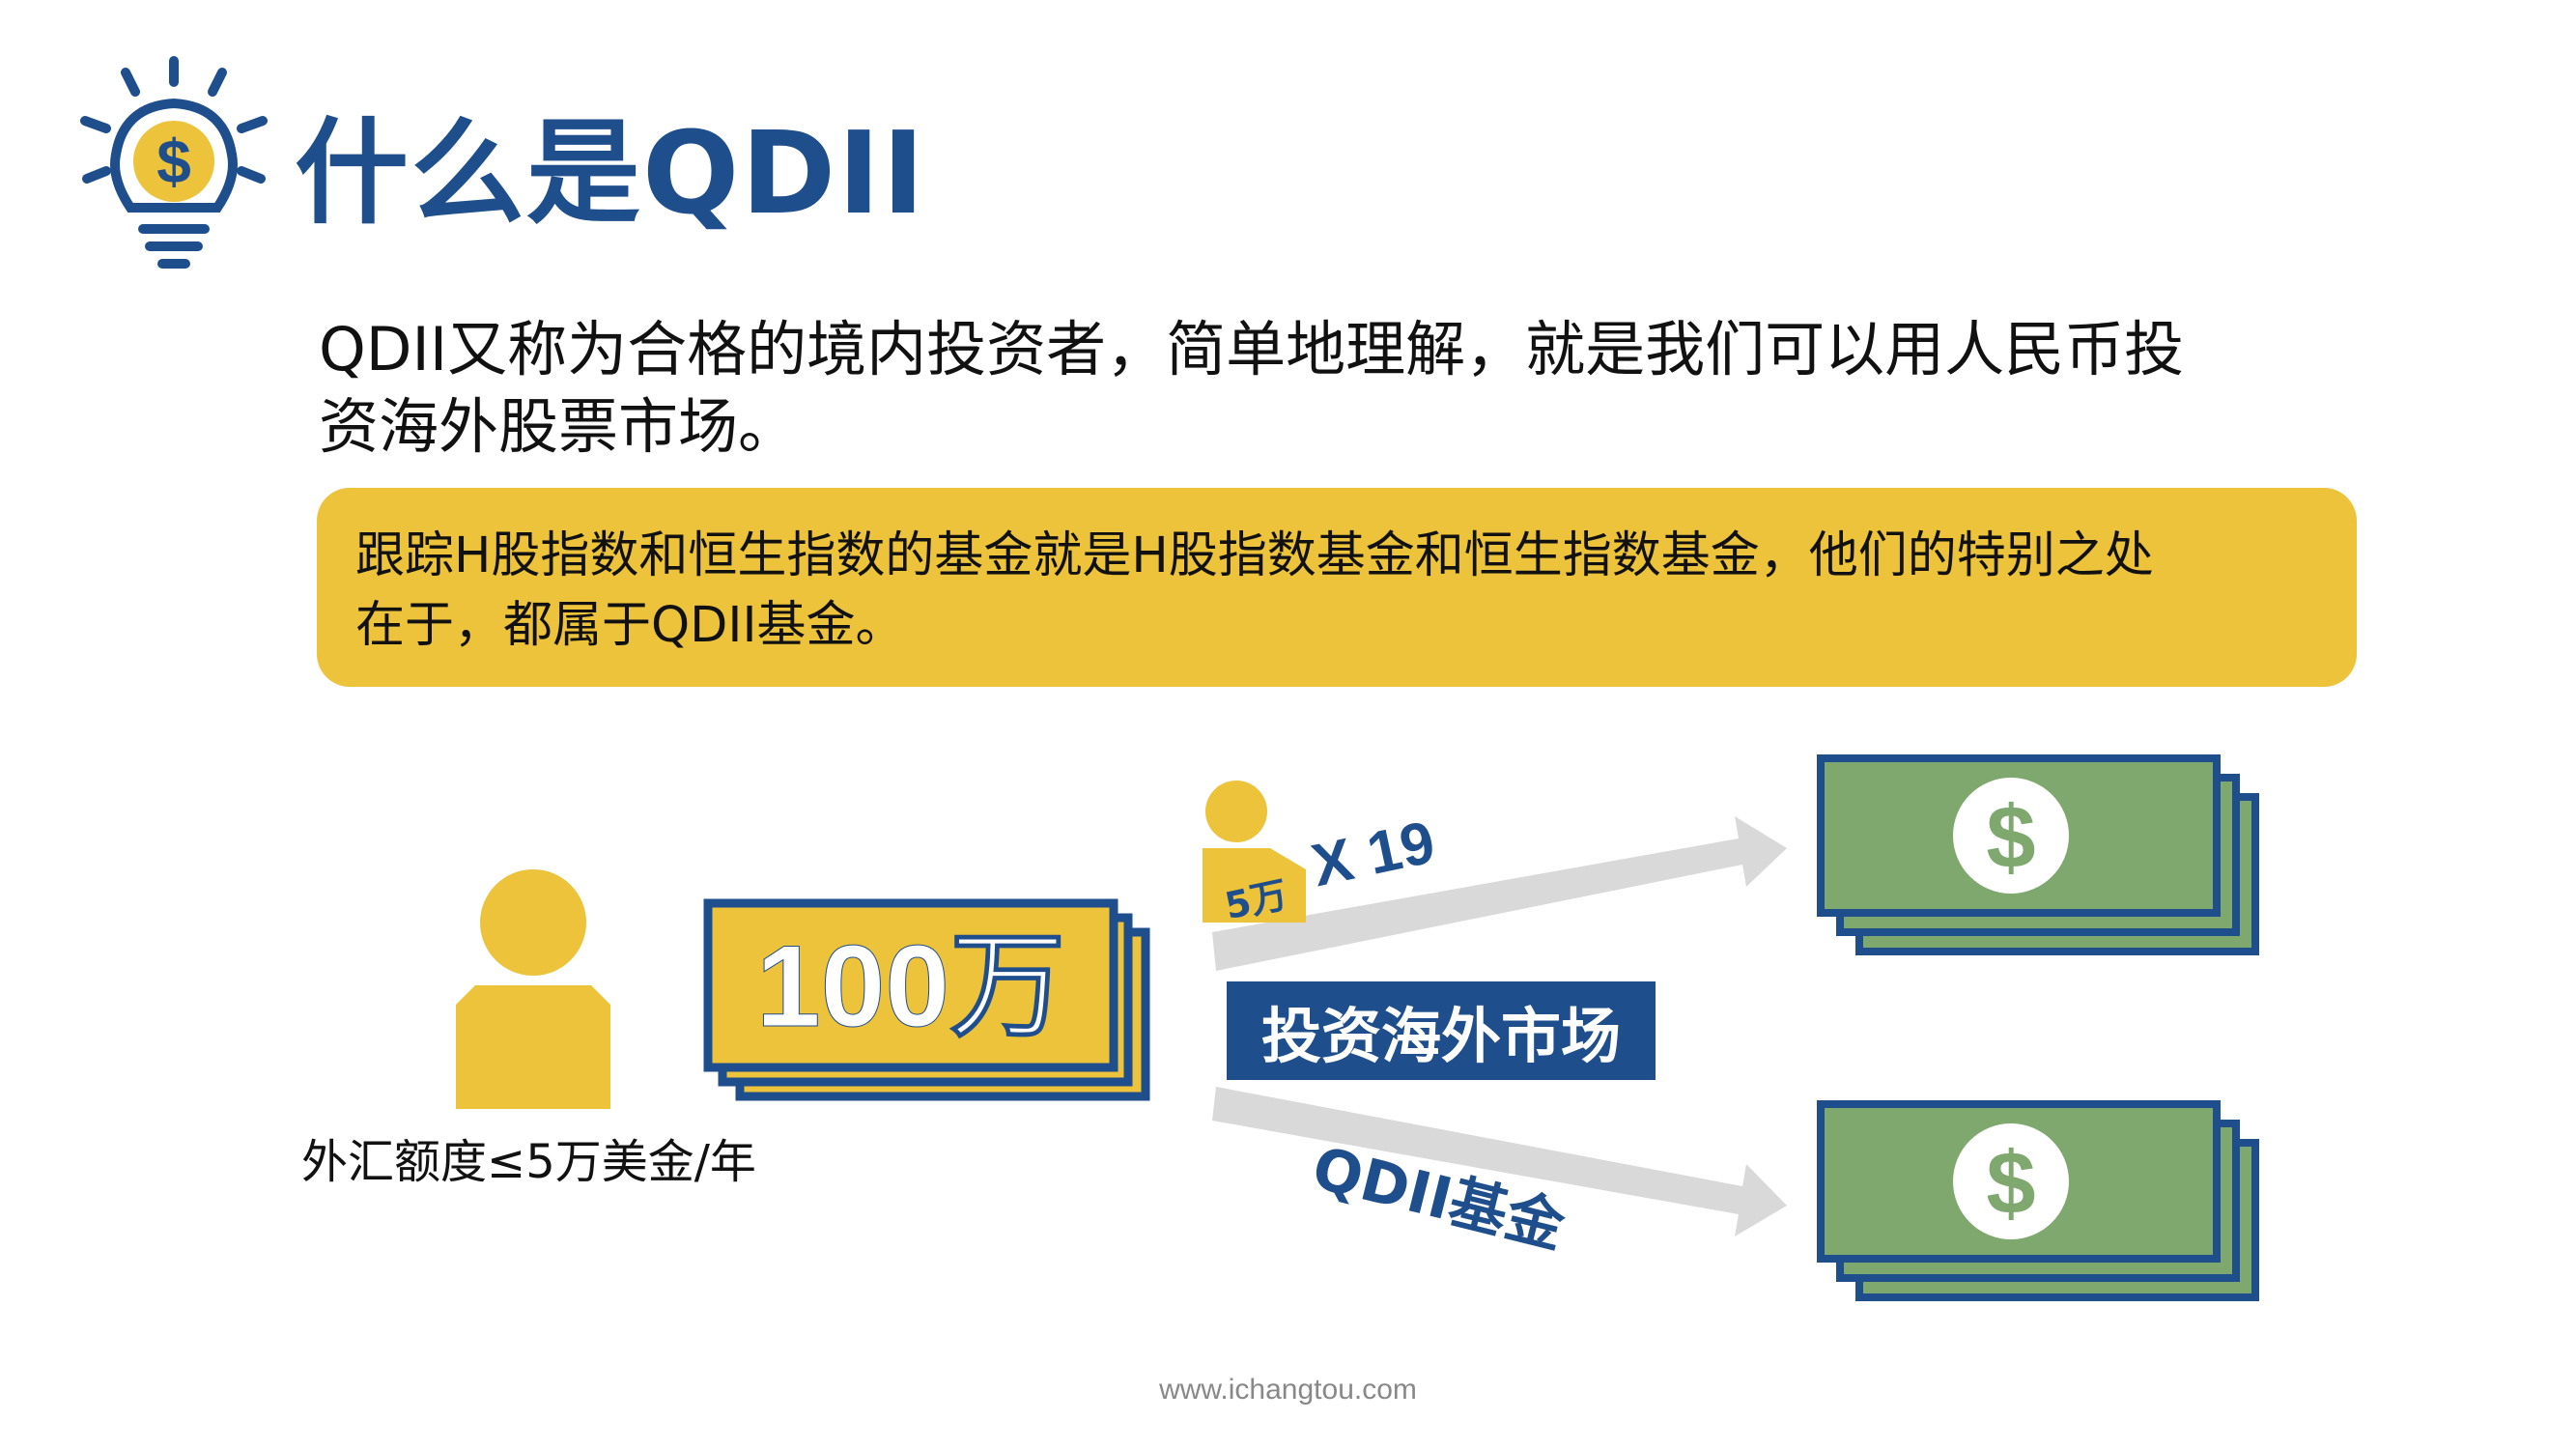 Image resolution: width=2576 pixels, height=1449 pixels. What do you see at coordinates (2038, 1200) in the screenshot?
I see `dollar-bill-stack-bottom` at bounding box center [2038, 1200].